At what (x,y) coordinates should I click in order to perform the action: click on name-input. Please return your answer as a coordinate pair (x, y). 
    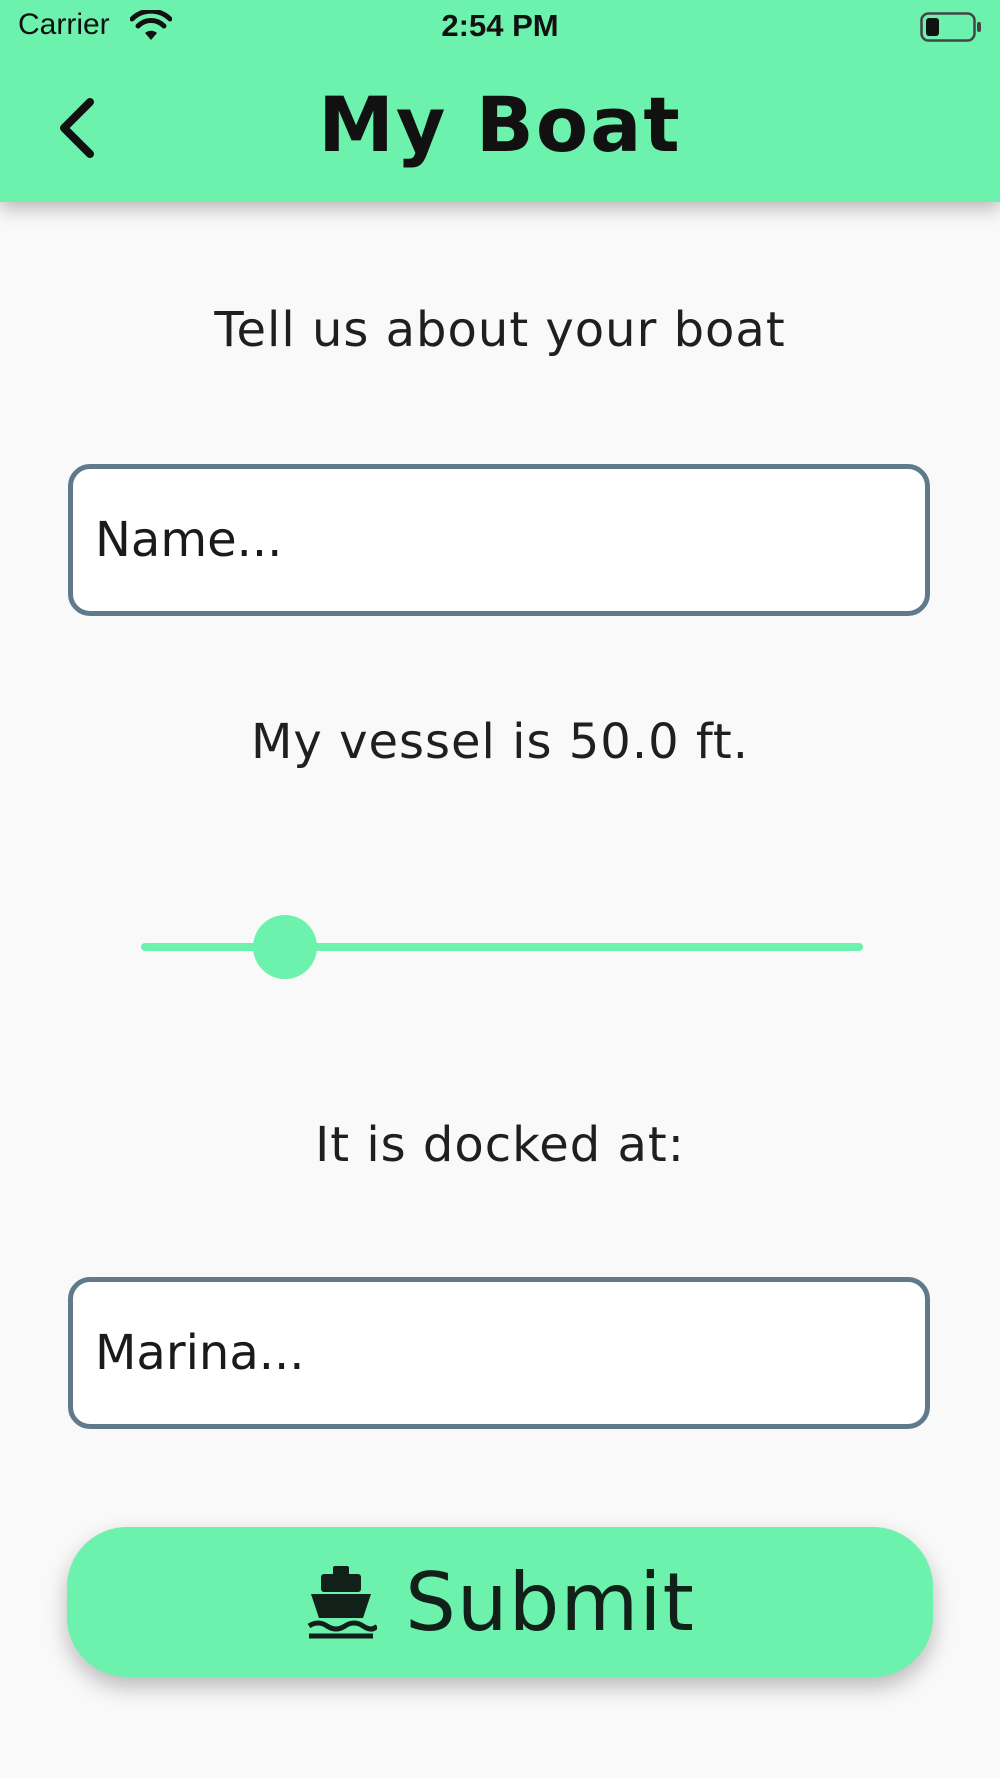
    Looking at the image, I should click on (499, 540).